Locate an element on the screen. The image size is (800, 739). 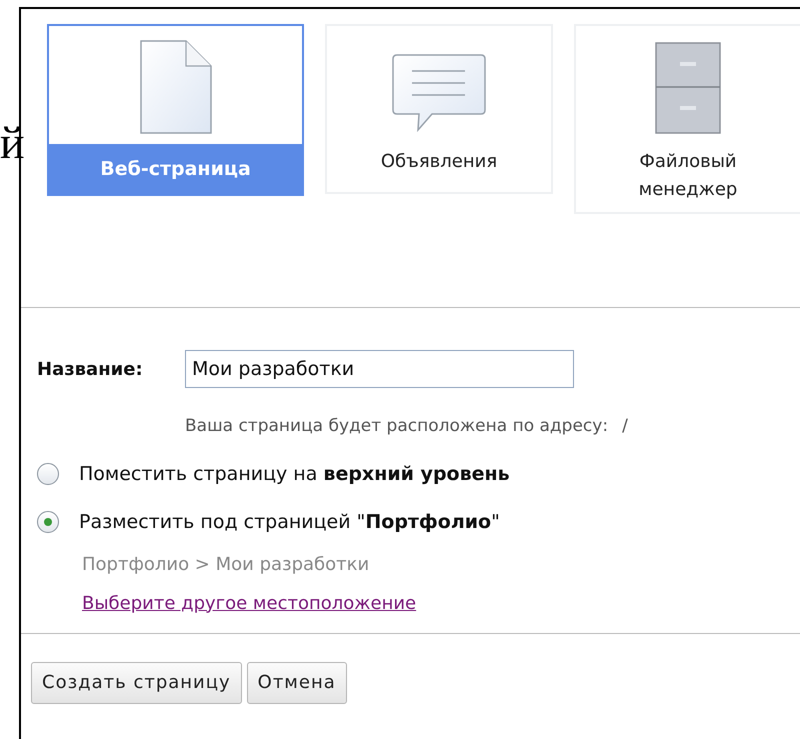
name-label: Название: is located at coordinates (90, 370).